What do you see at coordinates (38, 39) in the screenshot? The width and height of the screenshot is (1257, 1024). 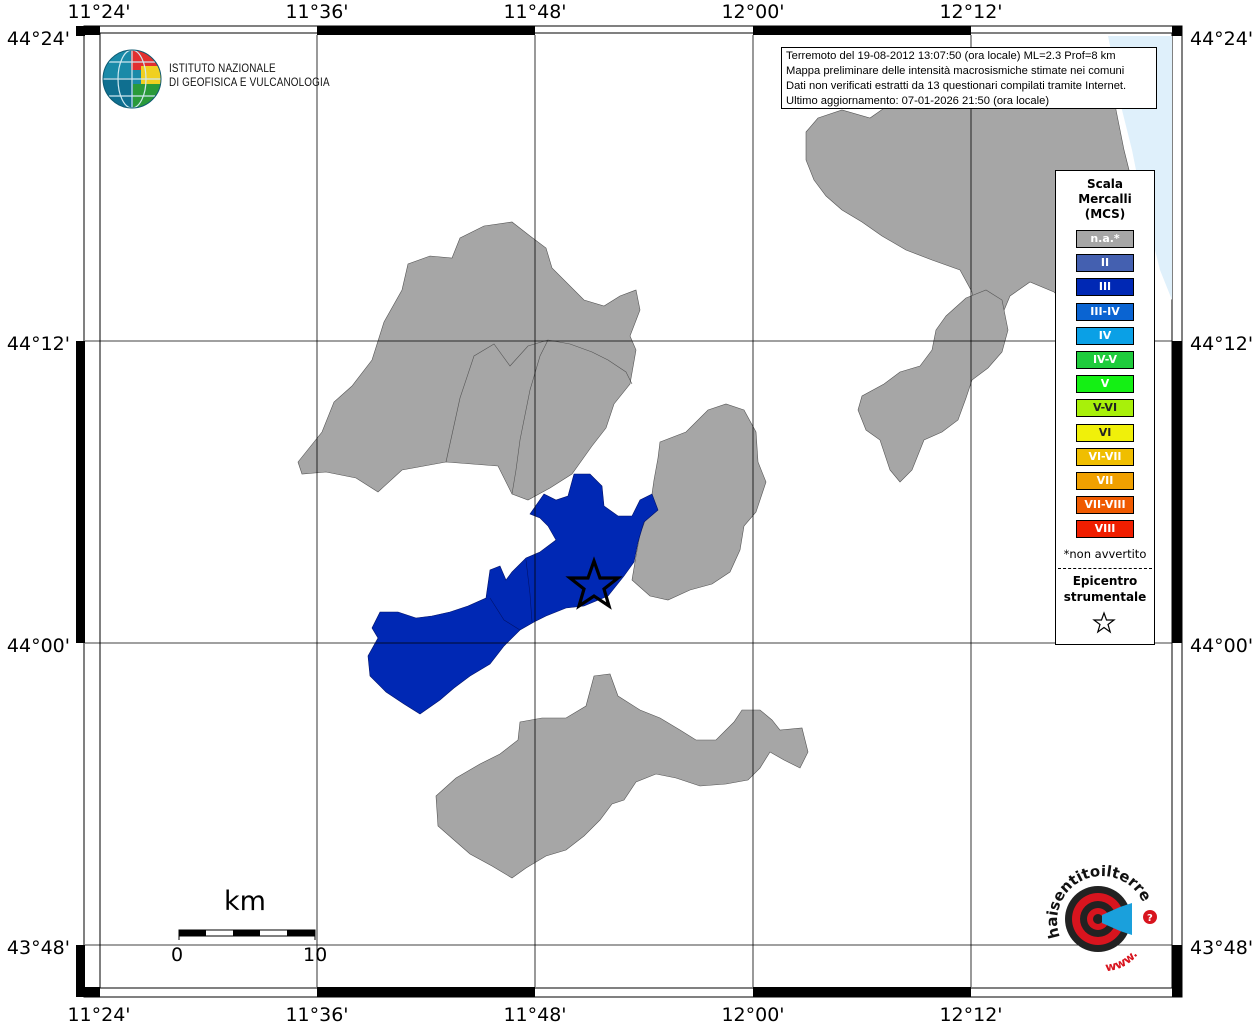 I see `lat-label-left-1: 44°24'` at bounding box center [38, 39].